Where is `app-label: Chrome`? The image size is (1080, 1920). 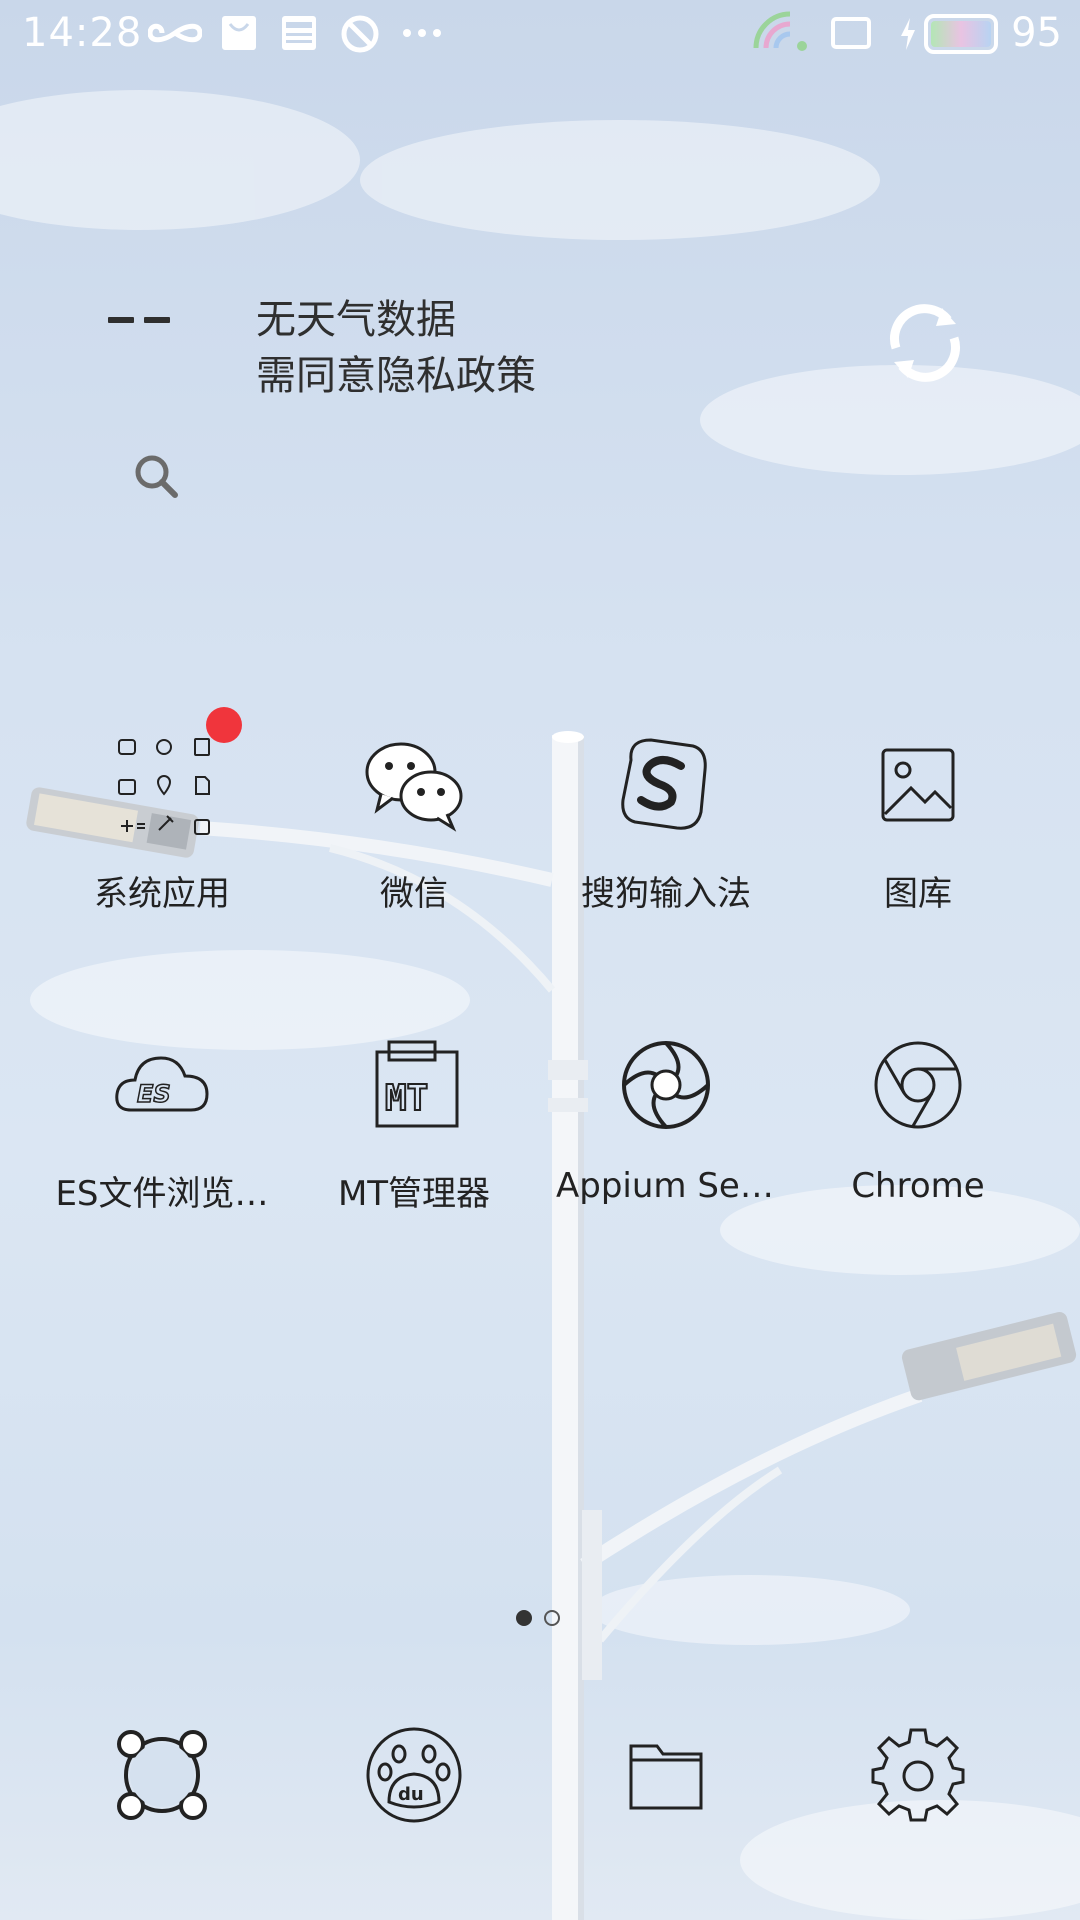 app-label: Chrome is located at coordinates (918, 1186).